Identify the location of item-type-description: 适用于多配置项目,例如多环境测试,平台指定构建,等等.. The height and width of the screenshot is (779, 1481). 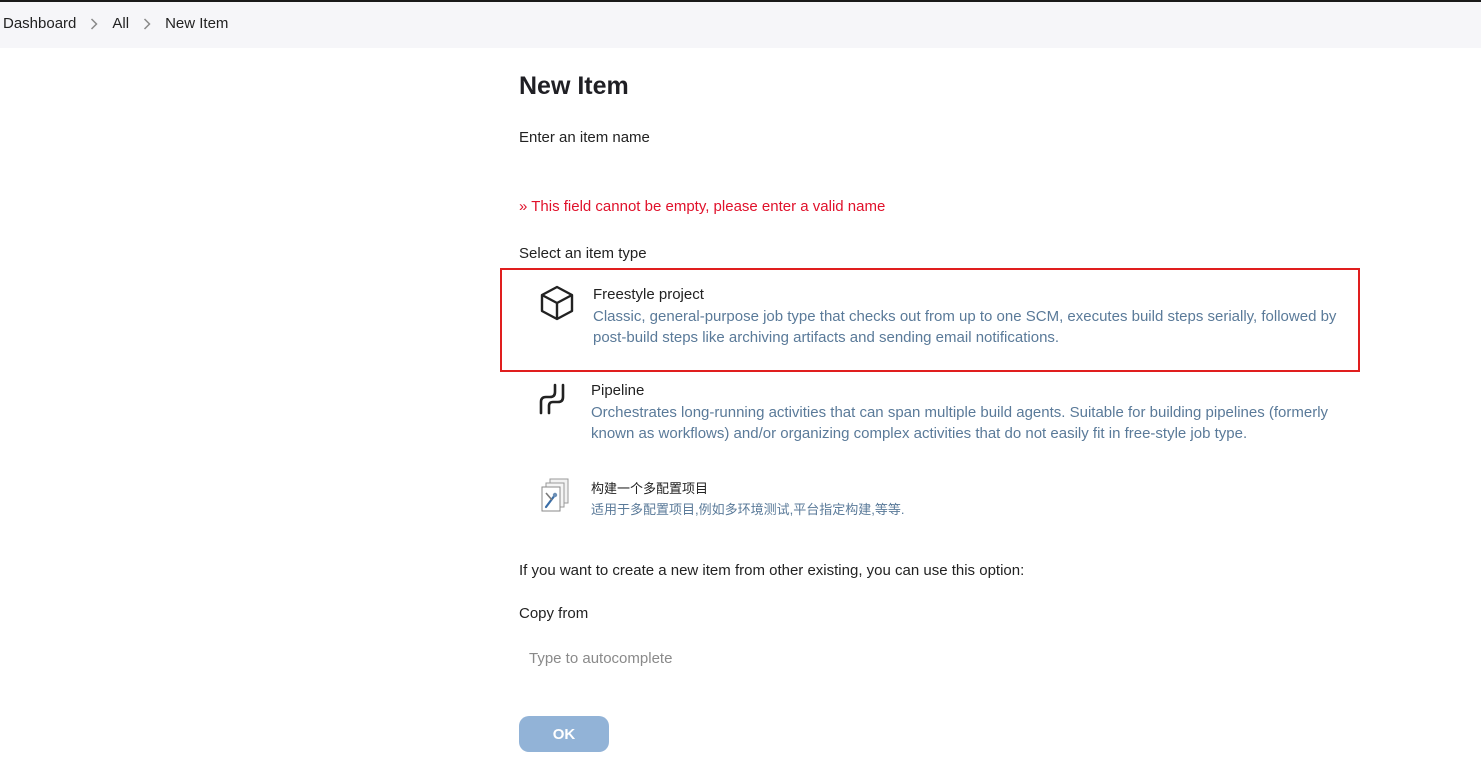
(748, 509).